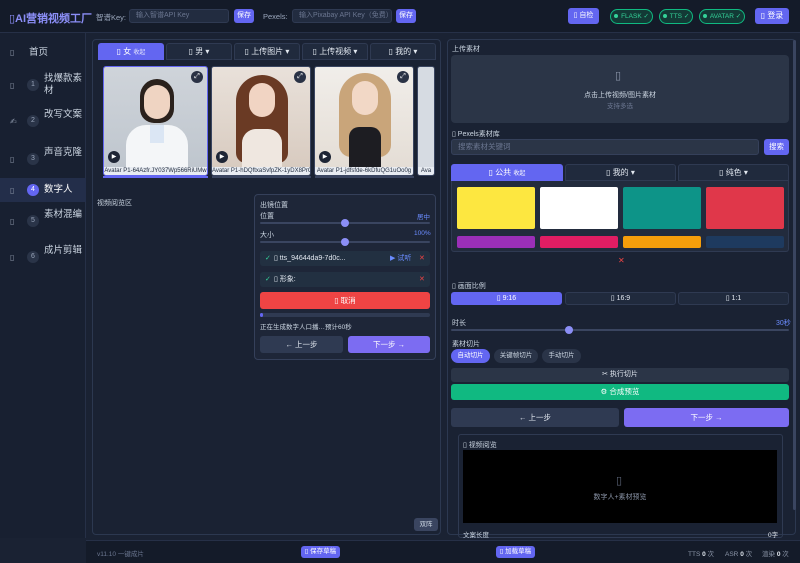  I want to click on upload-icon: ▯, so click(618, 76).